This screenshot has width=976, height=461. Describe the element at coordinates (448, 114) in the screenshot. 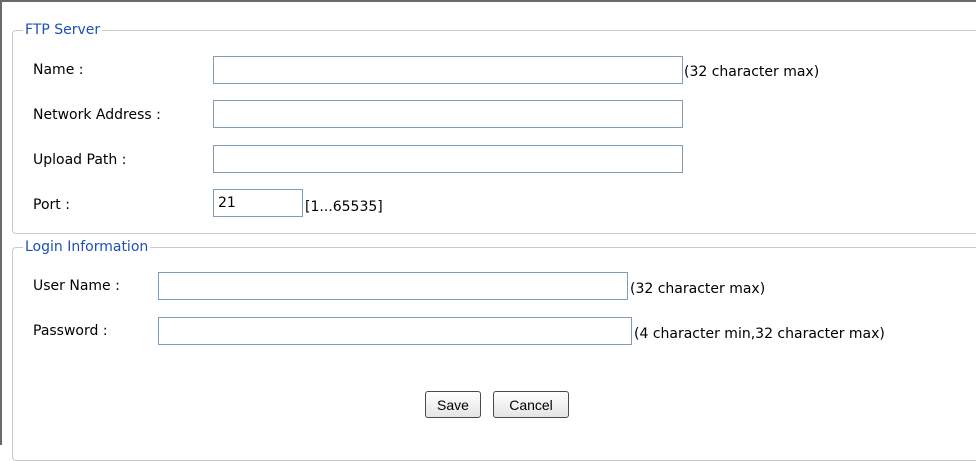

I see `network-address-input` at that location.